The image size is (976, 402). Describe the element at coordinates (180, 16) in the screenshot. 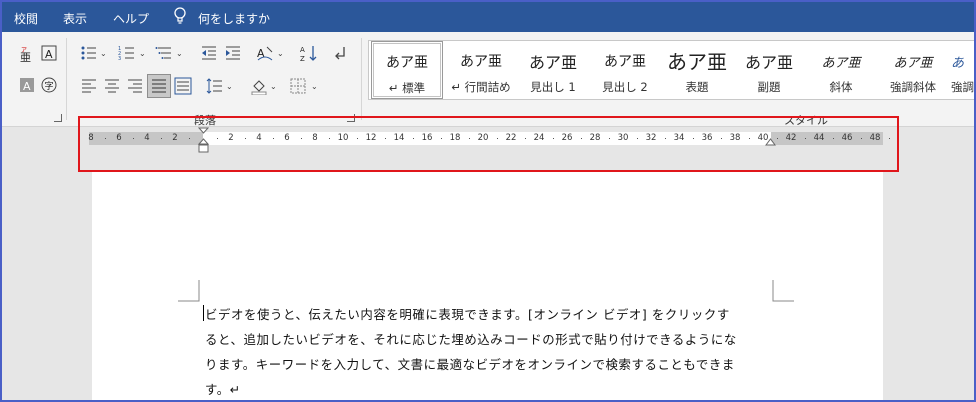

I see `lightbulb-icon` at that location.